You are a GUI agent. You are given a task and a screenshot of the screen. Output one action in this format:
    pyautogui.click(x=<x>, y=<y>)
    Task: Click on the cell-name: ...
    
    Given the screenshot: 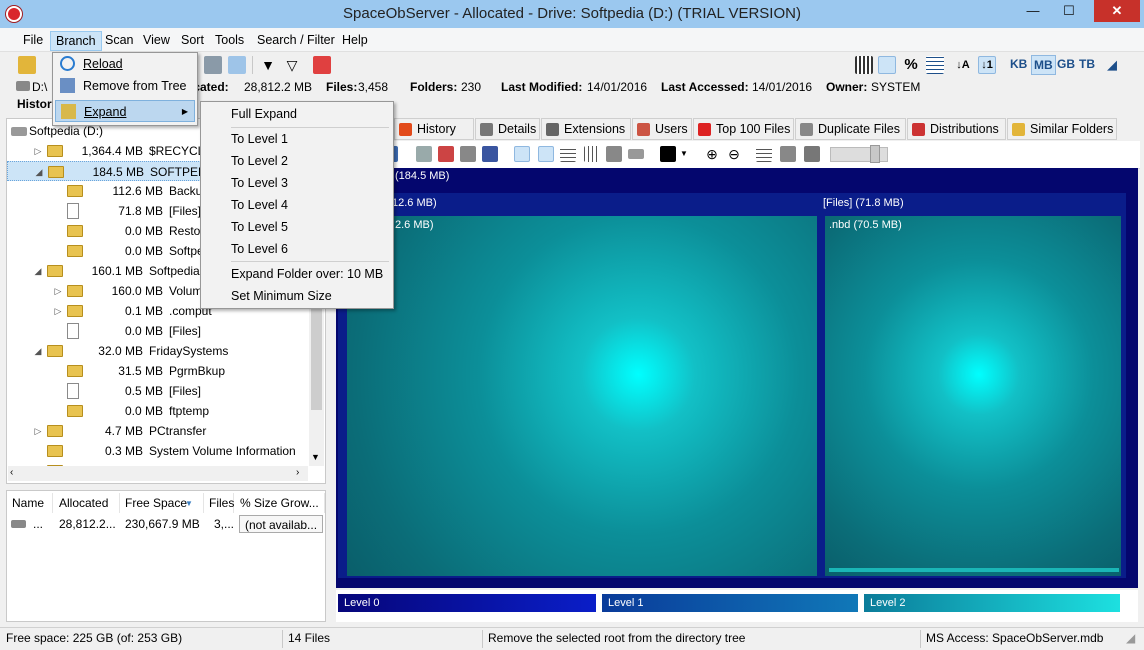 What is the action you would take?
    pyautogui.click(x=38, y=524)
    